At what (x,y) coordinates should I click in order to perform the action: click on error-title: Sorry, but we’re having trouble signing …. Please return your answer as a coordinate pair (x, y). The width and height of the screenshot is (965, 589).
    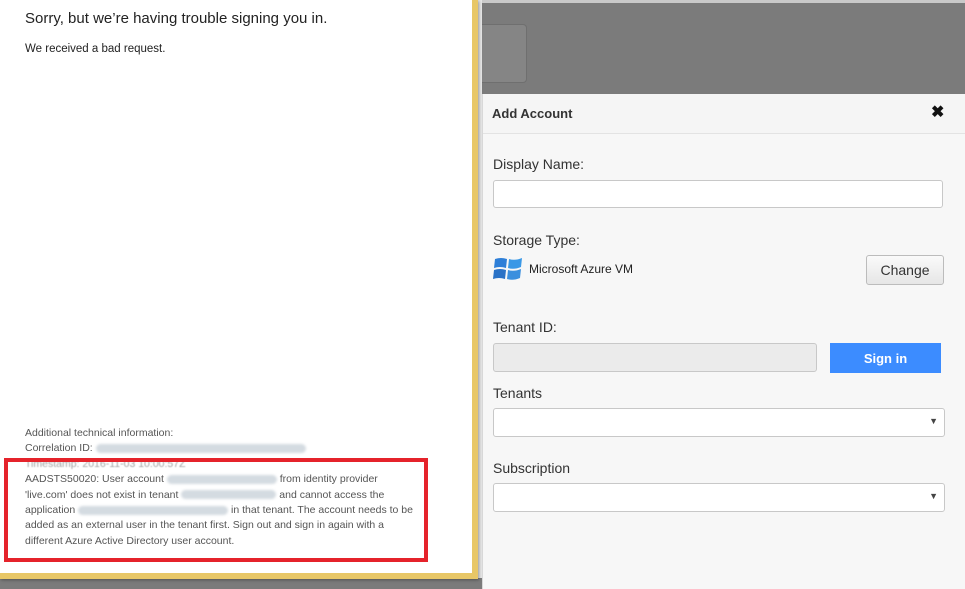
    Looking at the image, I should click on (176, 18).